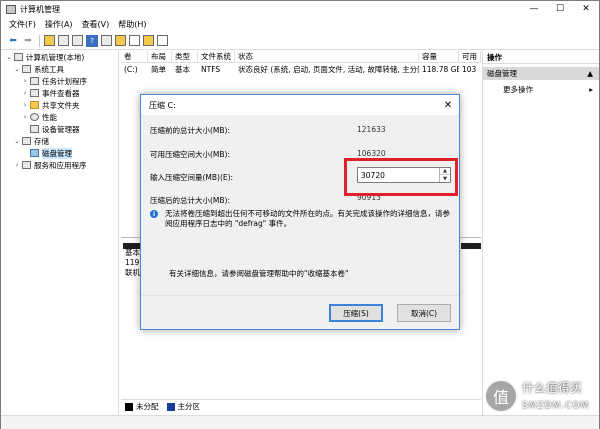 This screenshot has width=600, height=429. Describe the element at coordinates (327, 57) in the screenshot. I see `column-header-status: 状态` at that location.